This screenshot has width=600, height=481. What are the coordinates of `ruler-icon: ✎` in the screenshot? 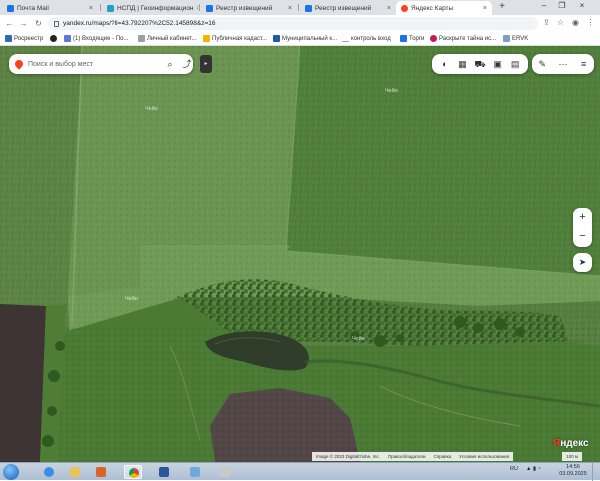 It's located at (542, 64).